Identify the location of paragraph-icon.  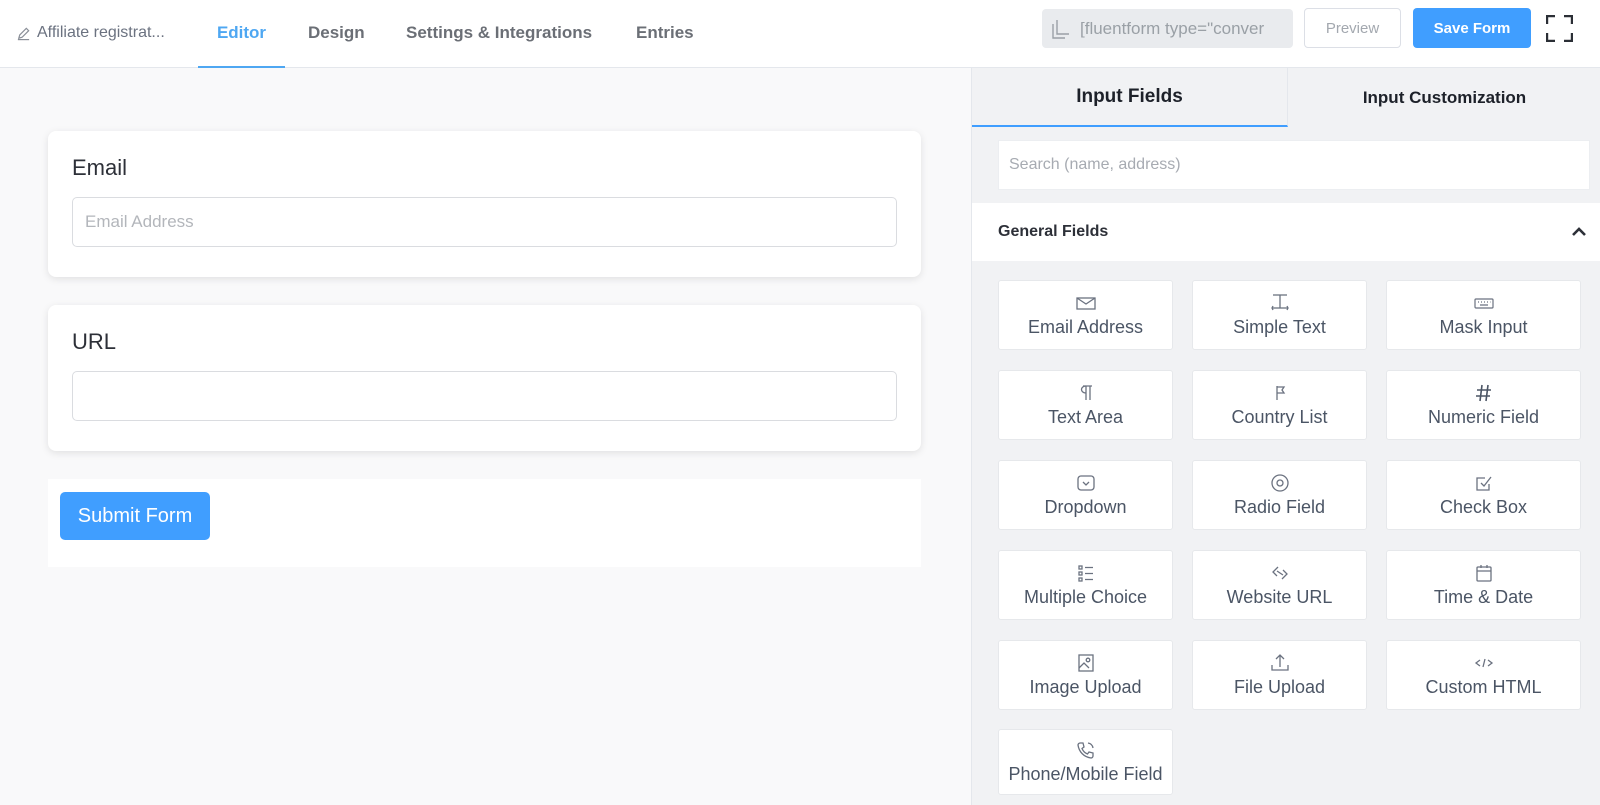
(1086, 393).